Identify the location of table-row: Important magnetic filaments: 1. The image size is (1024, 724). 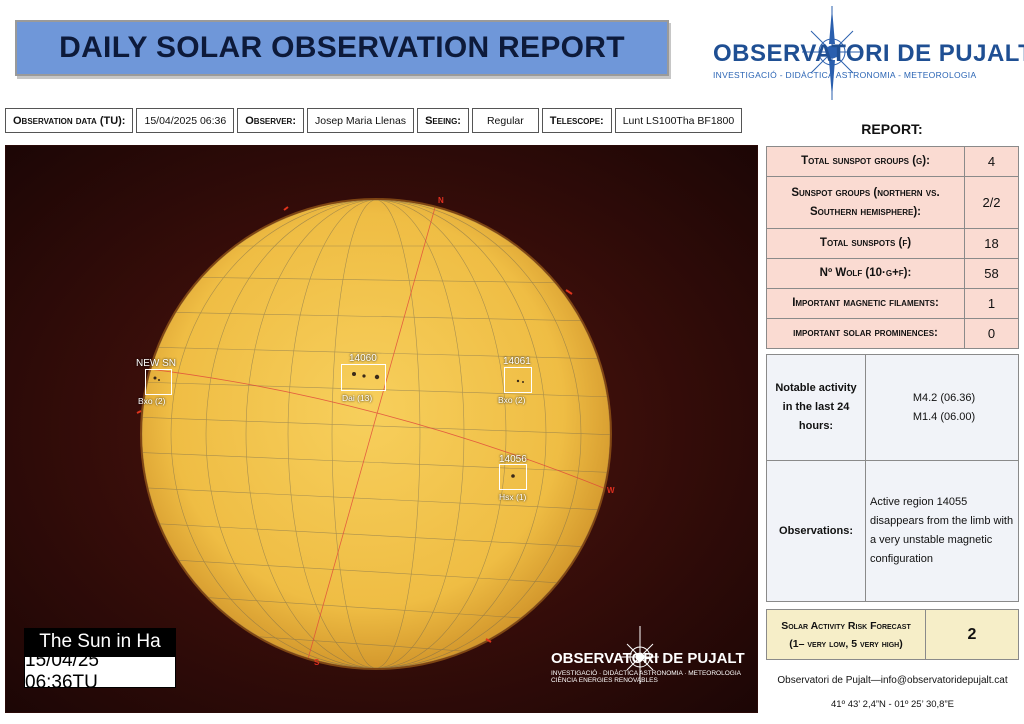
(892, 303).